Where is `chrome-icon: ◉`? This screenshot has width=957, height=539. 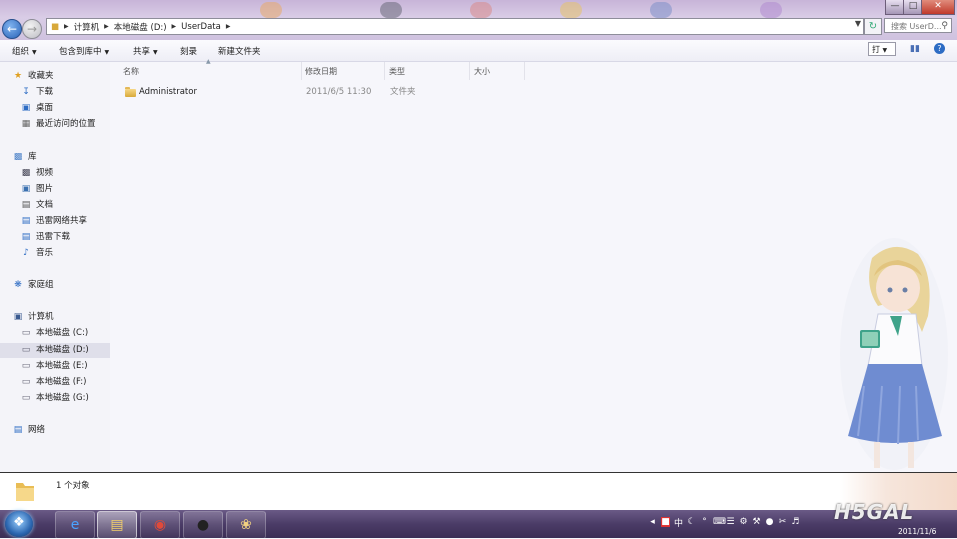
chrome-icon: ◉ is located at coordinates (160, 525).